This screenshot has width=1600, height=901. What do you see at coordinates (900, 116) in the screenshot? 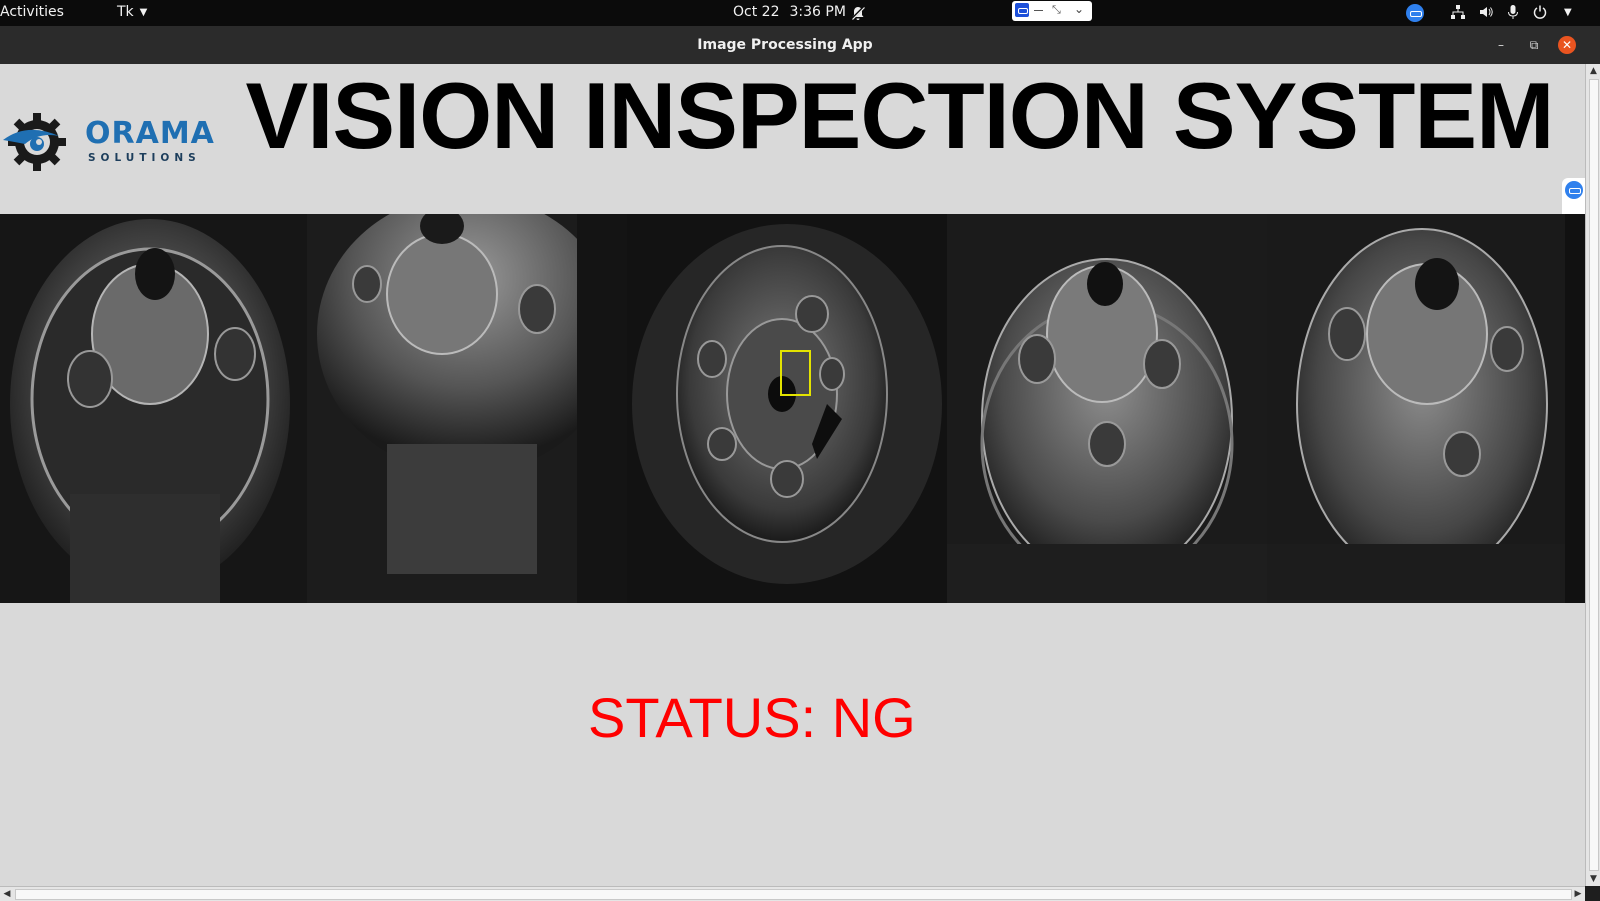
I see `page-title: VISION INSPECTION SYSTEM` at bounding box center [900, 116].